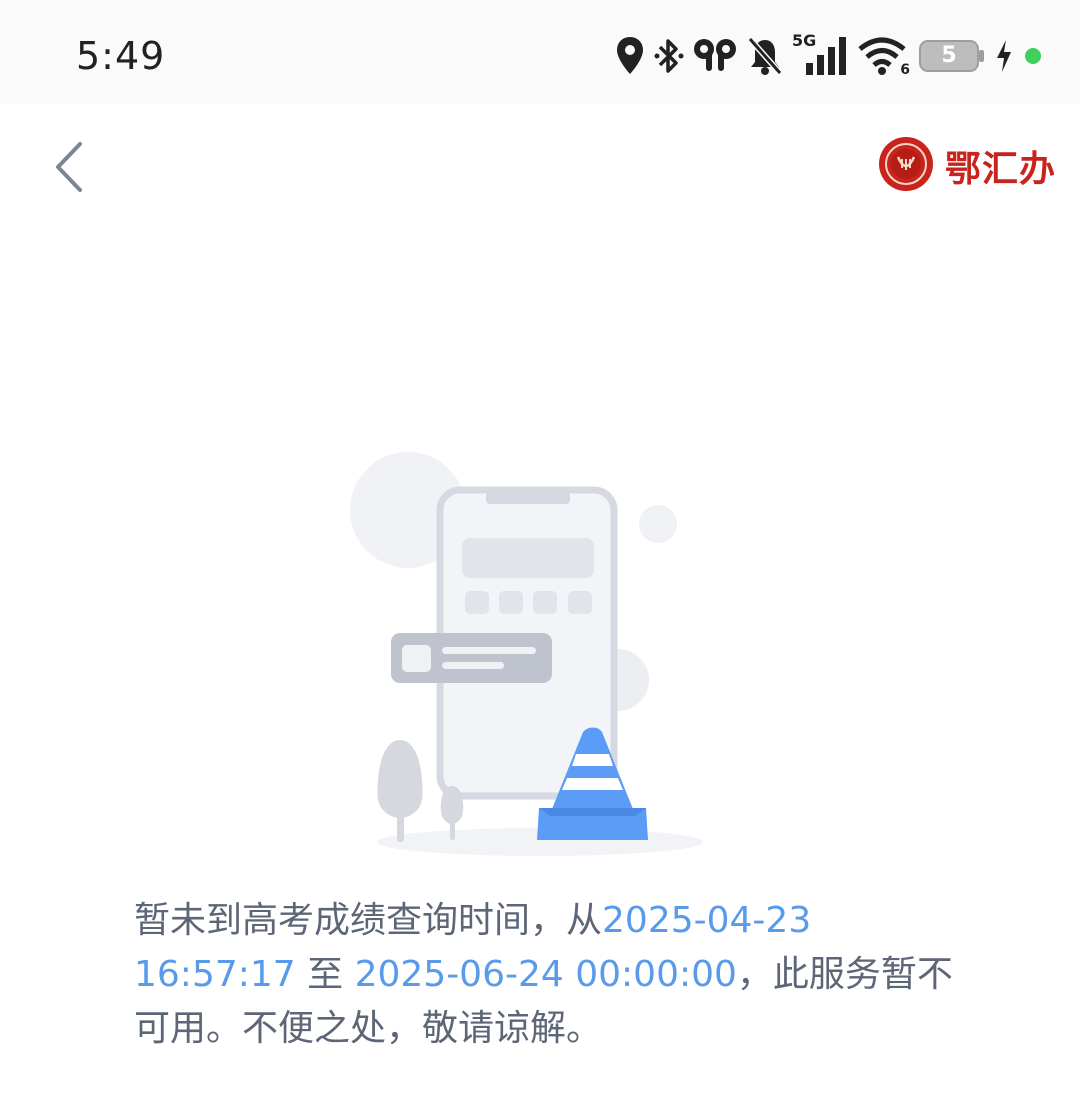  What do you see at coordinates (821, 56) in the screenshot?
I see `signal-5g-icon: 5G` at bounding box center [821, 56].